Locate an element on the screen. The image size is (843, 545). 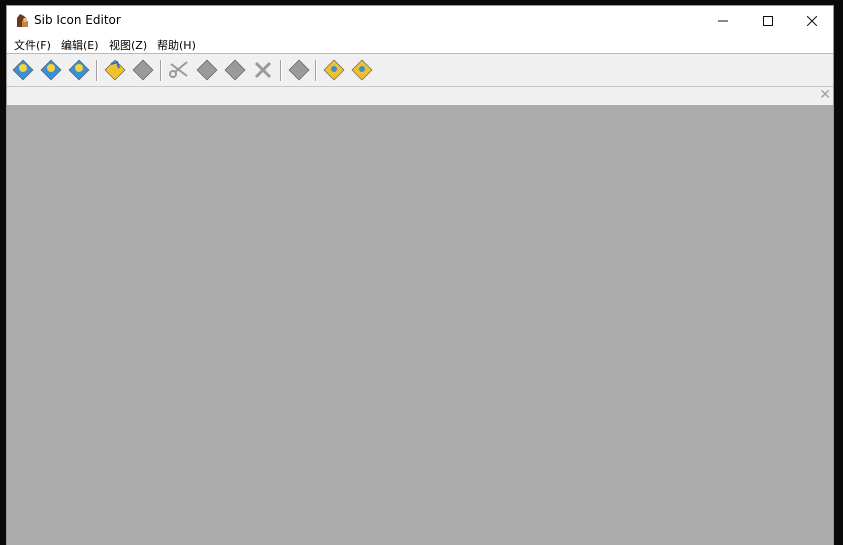
export-icon is located at coordinates (143, 70).